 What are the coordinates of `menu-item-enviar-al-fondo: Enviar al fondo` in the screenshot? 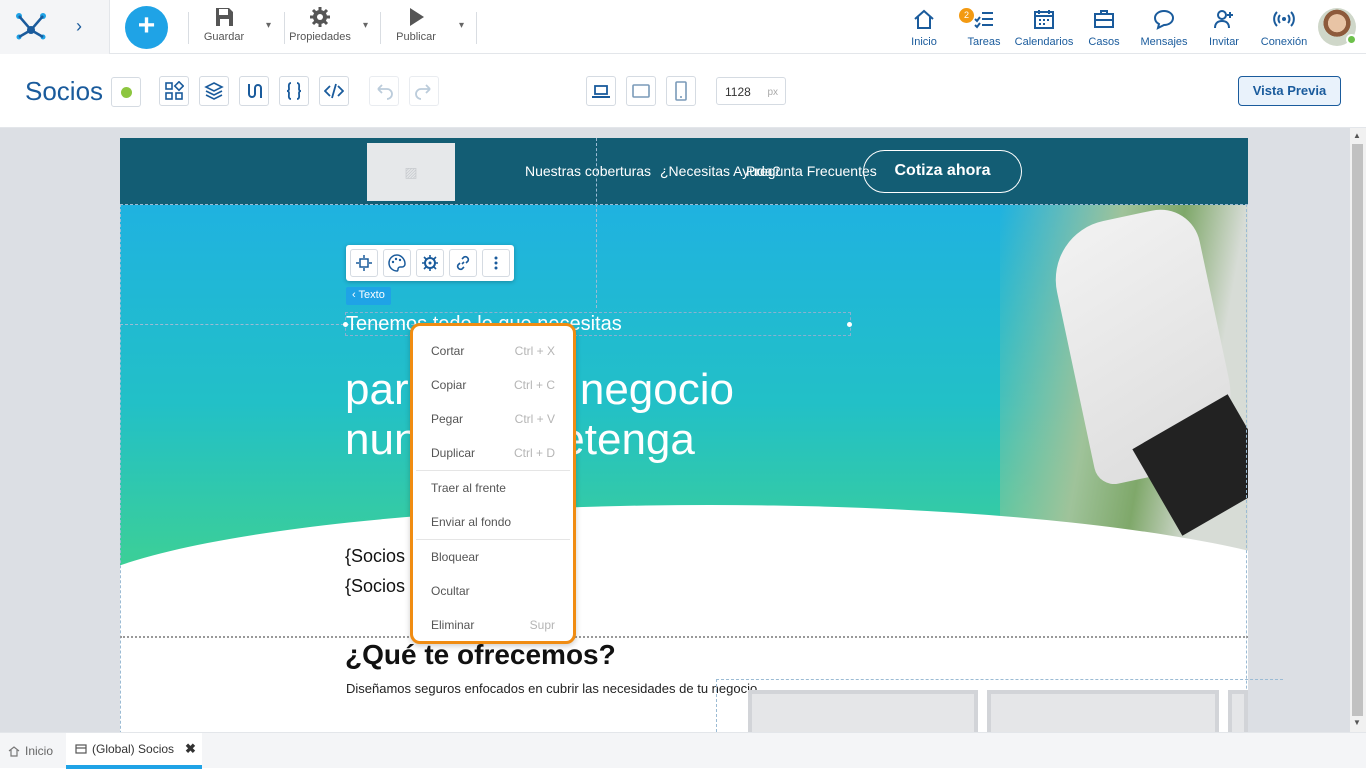 It's located at (493, 522).